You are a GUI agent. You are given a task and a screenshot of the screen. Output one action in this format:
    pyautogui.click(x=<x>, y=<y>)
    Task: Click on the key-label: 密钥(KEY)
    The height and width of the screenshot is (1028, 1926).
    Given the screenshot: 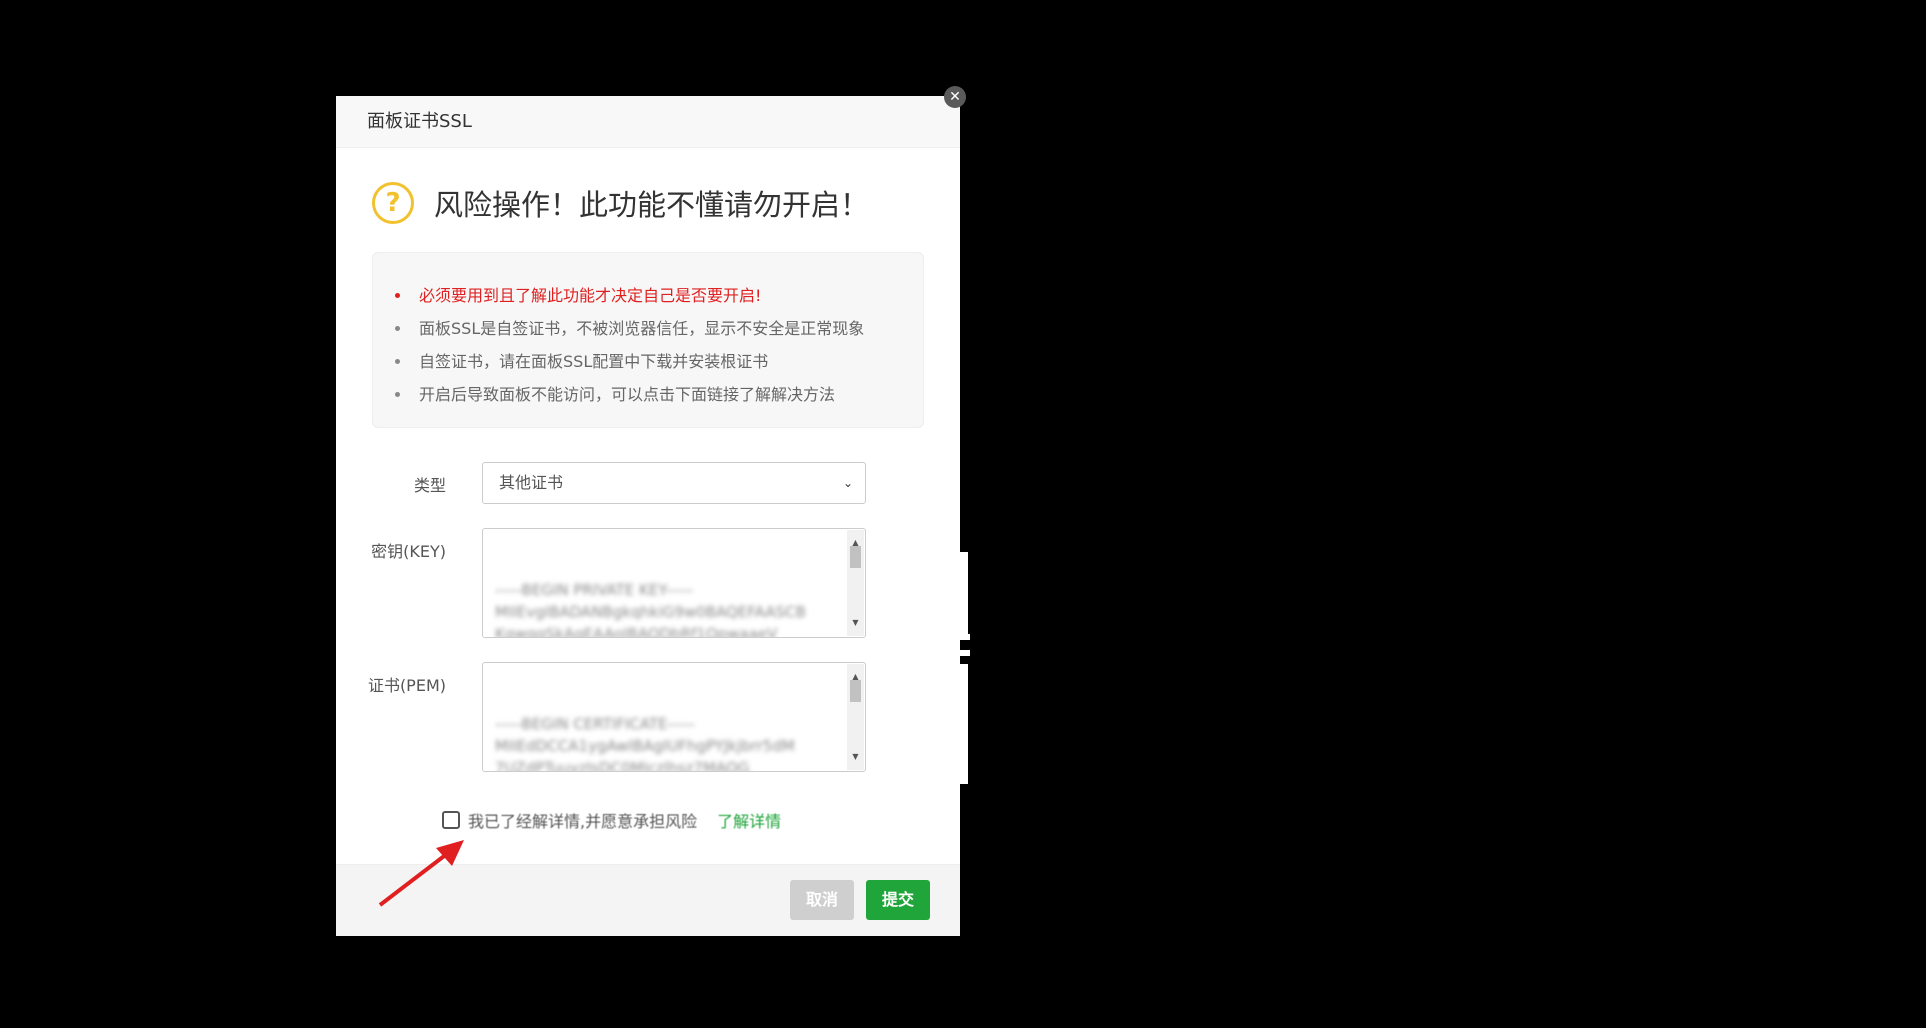 What is the action you would take?
    pyautogui.click(x=408, y=551)
    